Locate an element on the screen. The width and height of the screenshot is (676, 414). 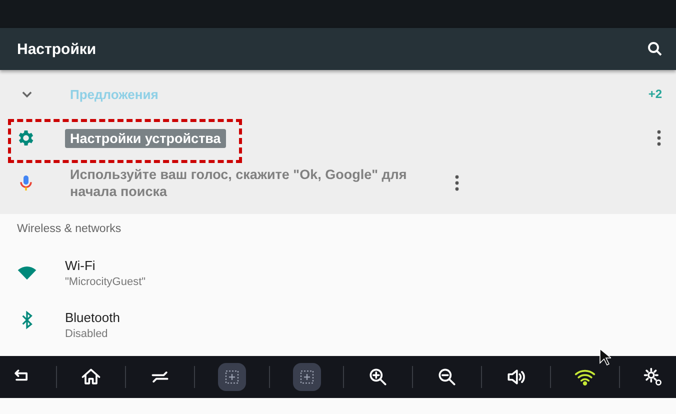
zoom-in-icon is located at coordinates (378, 377).